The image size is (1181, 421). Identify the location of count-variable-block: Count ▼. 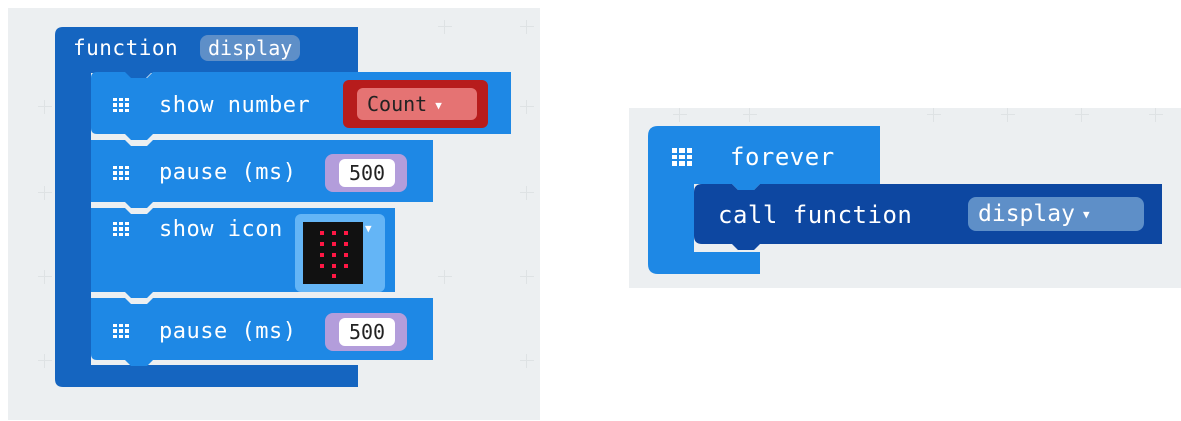
(415, 104).